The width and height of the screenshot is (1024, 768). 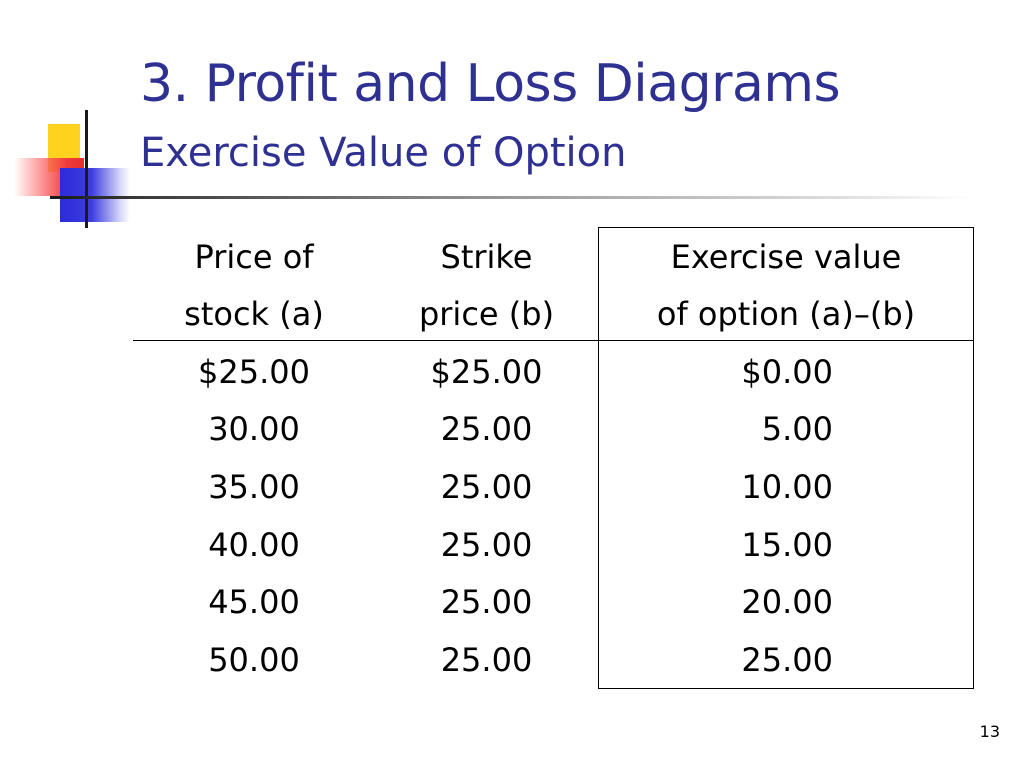 What do you see at coordinates (254, 314) in the screenshot?
I see `header-price-of-stock-line2: stock (a)` at bounding box center [254, 314].